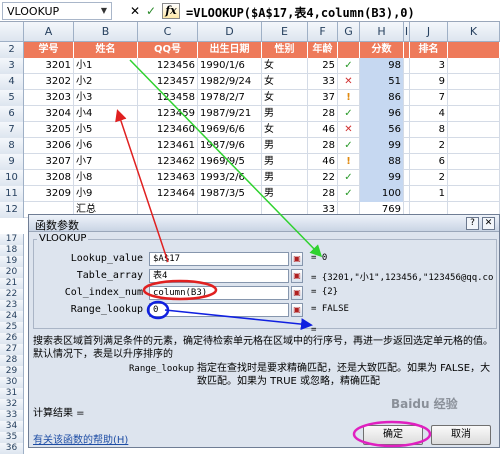  Describe the element at coordinates (429, 194) in the screenshot. I see `table-cell: 1` at that location.